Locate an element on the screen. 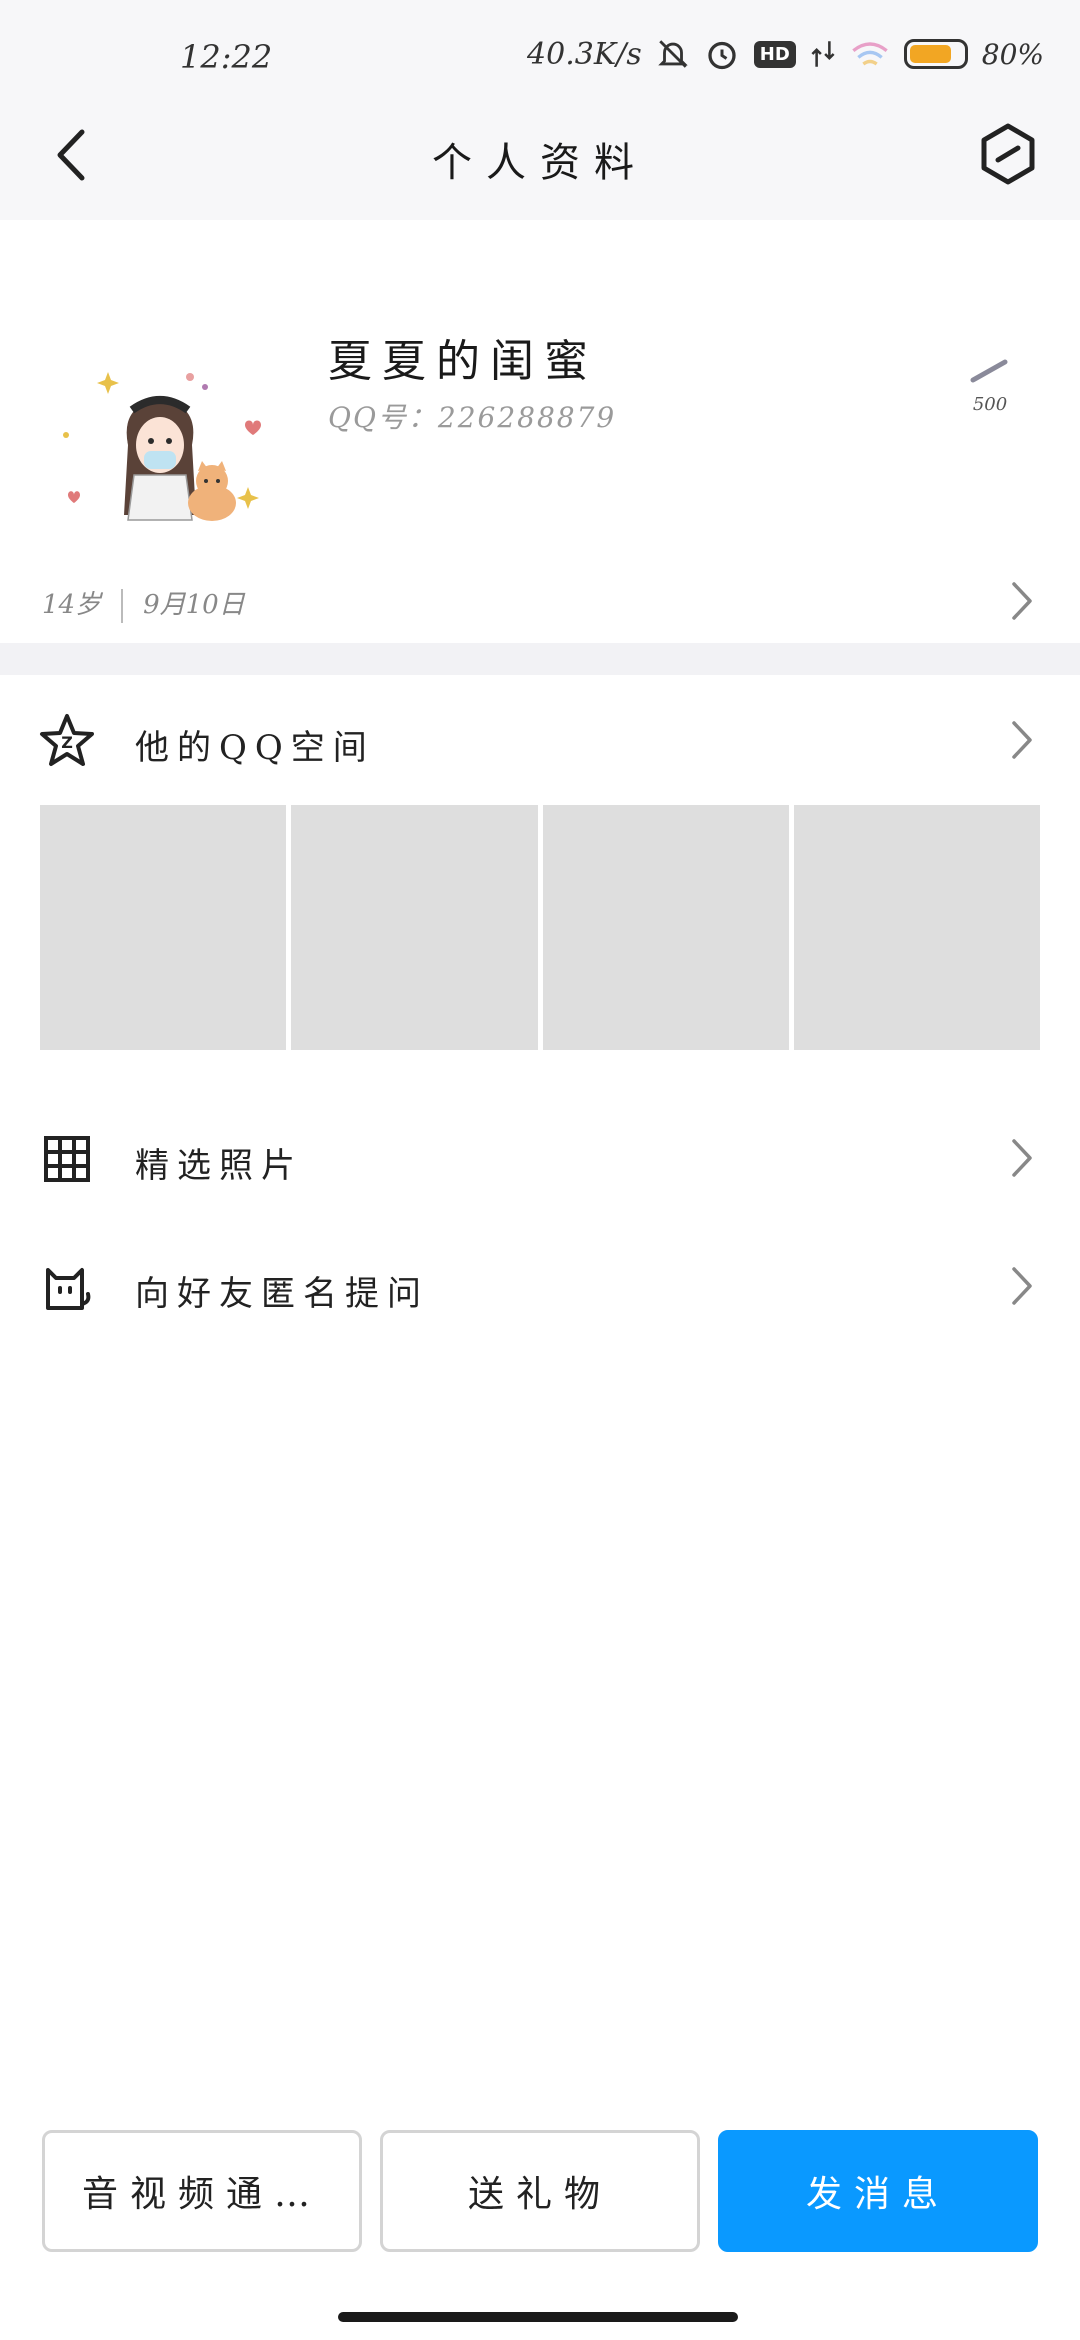  anonymous-question-row: 向好友匿名提问 is located at coordinates (540, 1286).